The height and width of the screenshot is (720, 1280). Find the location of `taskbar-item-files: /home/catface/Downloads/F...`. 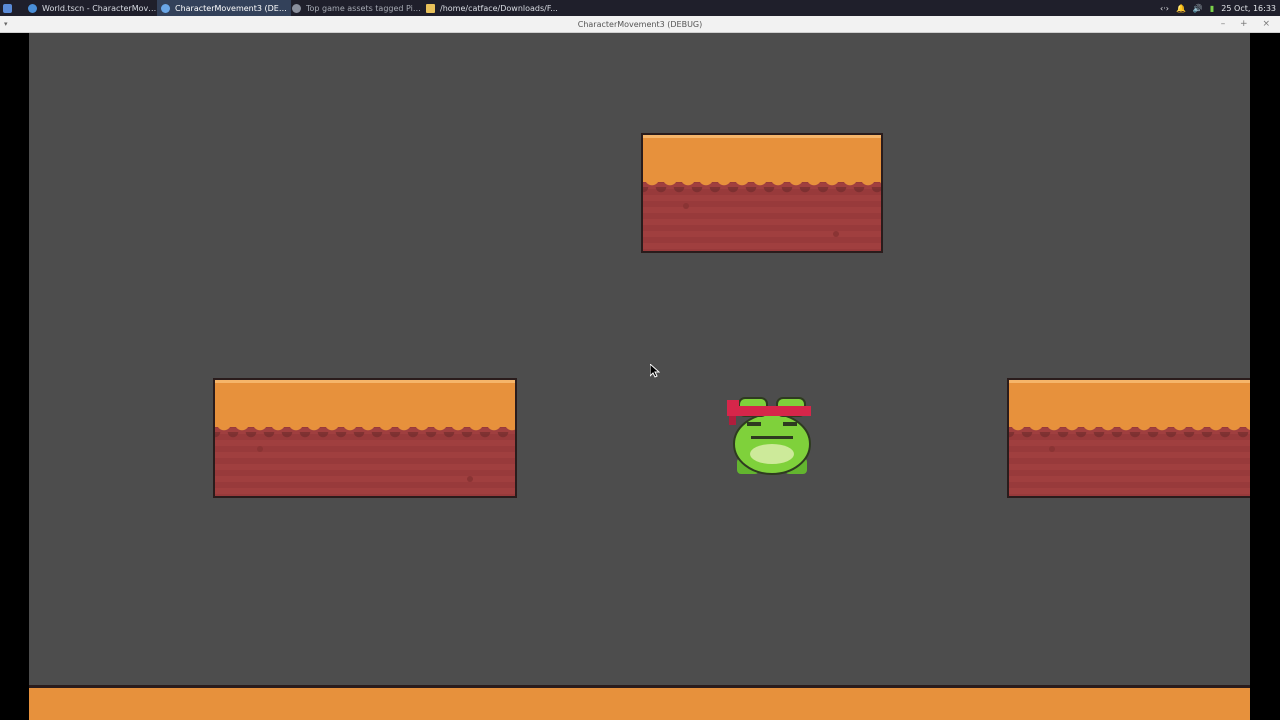

taskbar-item-files: /home/catface/Downloads/F... is located at coordinates (493, 8).